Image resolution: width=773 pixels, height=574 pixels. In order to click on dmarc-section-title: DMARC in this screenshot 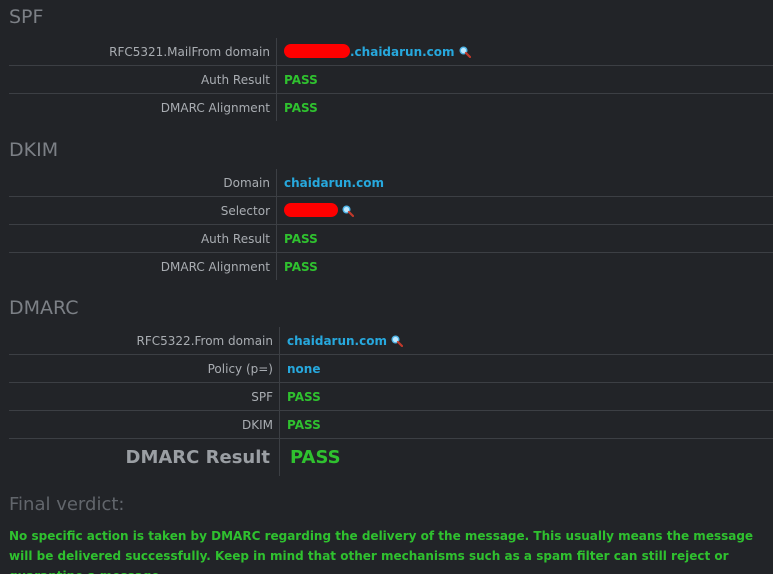, I will do `click(44, 308)`.